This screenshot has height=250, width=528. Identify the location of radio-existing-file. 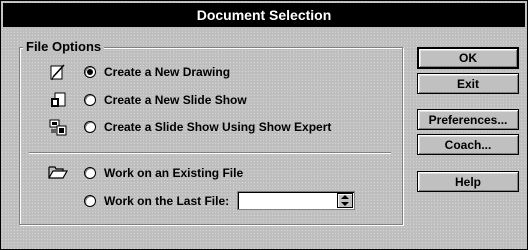
(90, 173).